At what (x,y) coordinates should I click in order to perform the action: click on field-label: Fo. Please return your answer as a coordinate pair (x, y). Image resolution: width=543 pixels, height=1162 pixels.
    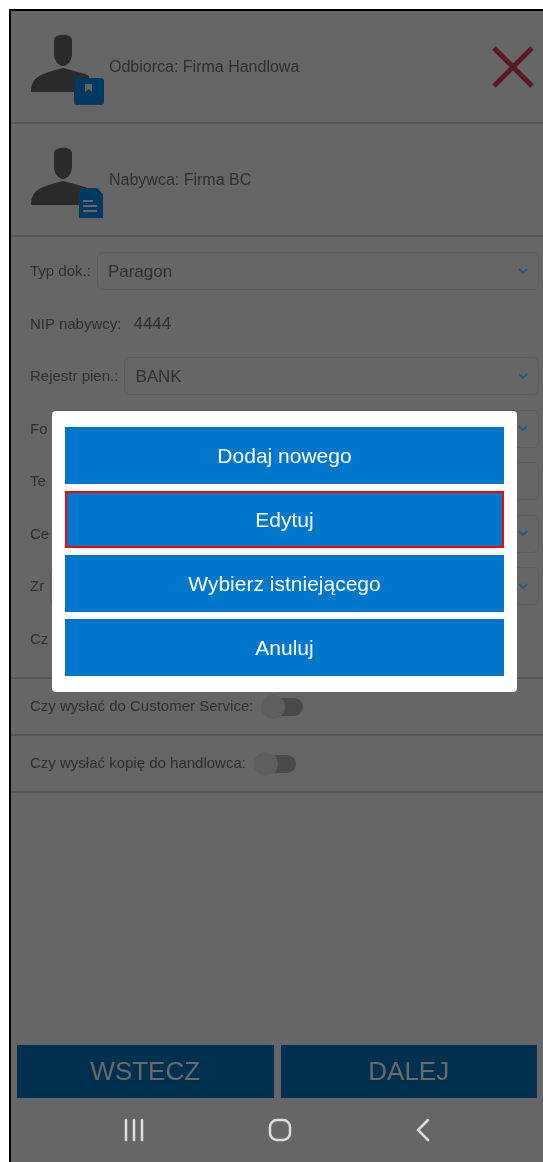
    Looking at the image, I should click on (39, 428).